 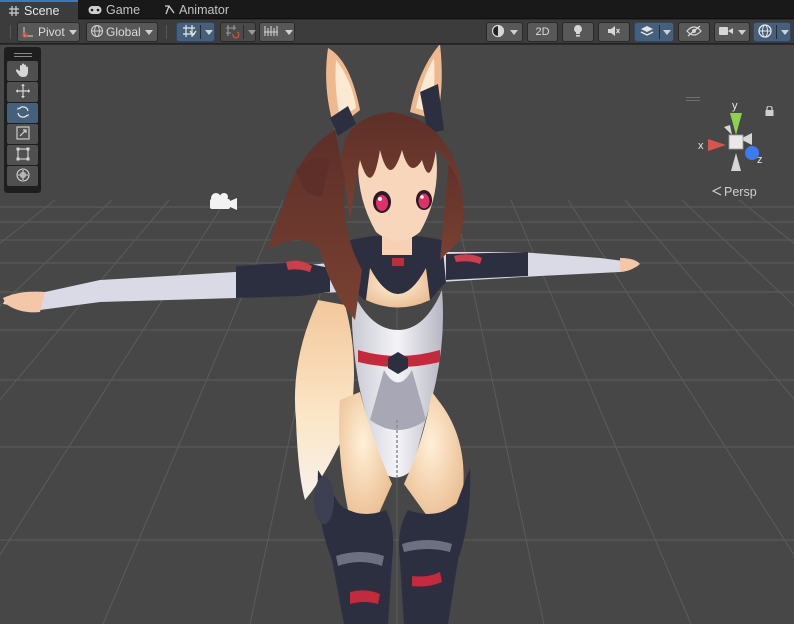 I want to click on projection-label: Persp, so click(x=740, y=192).